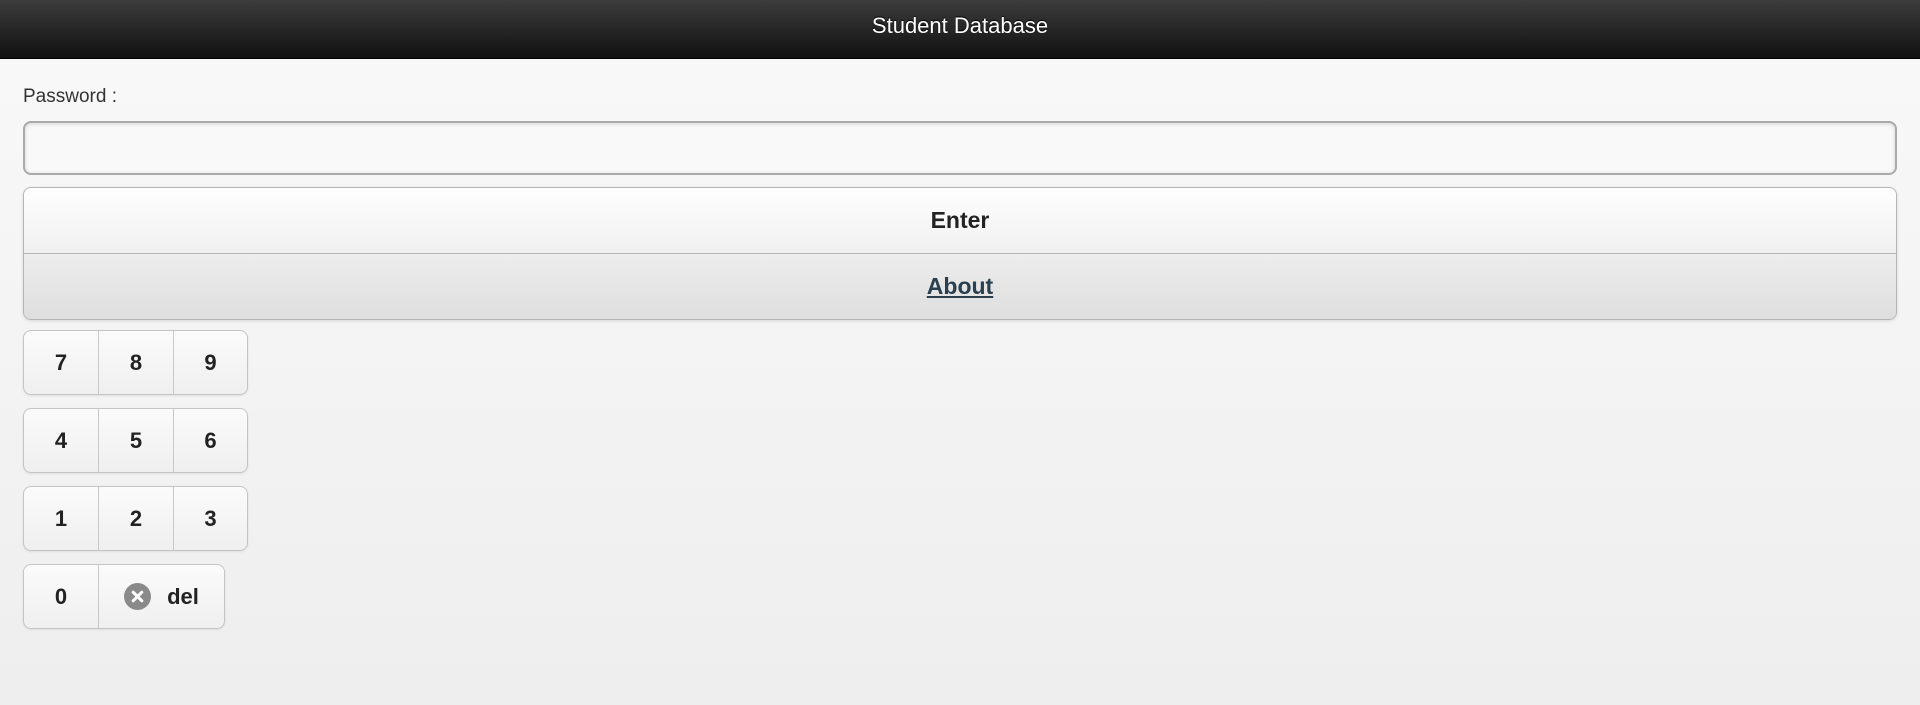 Image resolution: width=1920 pixels, height=705 pixels. I want to click on key-3: 3, so click(210, 518).